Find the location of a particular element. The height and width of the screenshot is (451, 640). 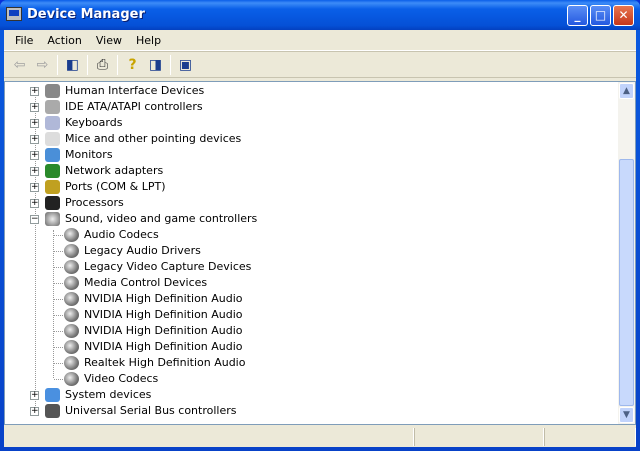

tree-node: + Ports (COM & LPT) is located at coordinates (311, 187).